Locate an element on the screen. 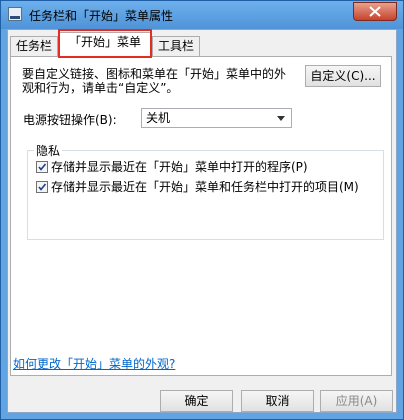 The image size is (404, 420). close-icon is located at coordinates (375, 11).